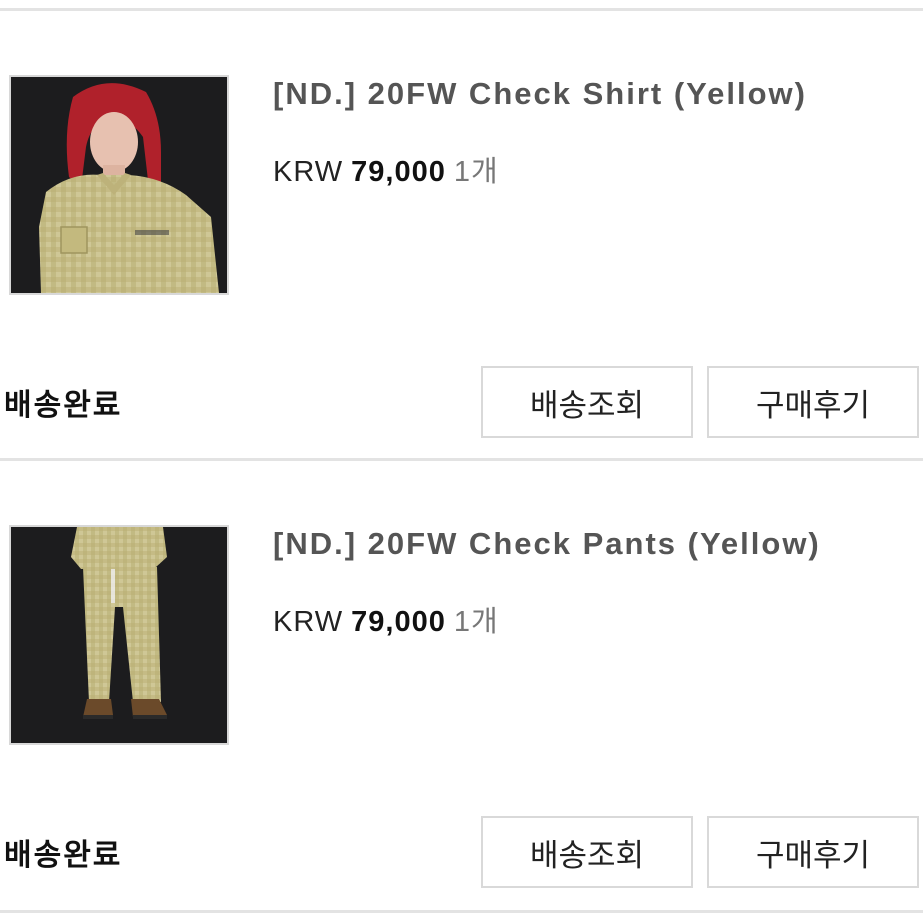 The image size is (923, 923). I want to click on product-name: [ND.] 20FW Check Pants (Yellow), so click(547, 544).